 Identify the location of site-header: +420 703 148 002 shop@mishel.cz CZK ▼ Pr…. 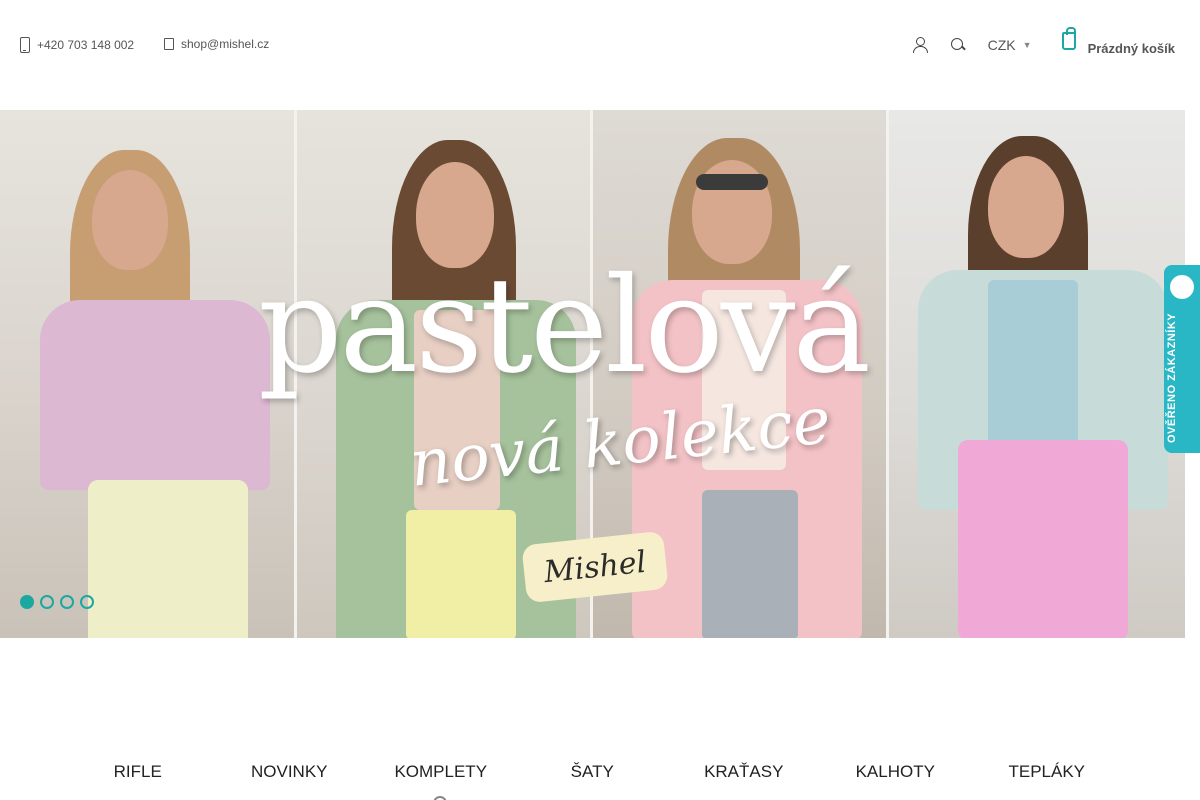
(600, 55).